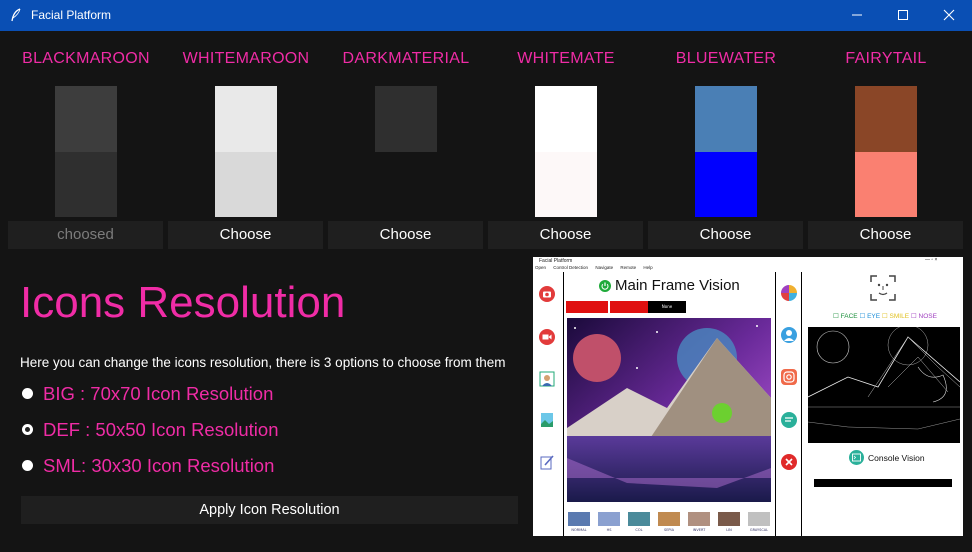  Describe the element at coordinates (748, 261) in the screenshot. I see `preview-titlebar: Facial Platform — ▫ ×` at that location.